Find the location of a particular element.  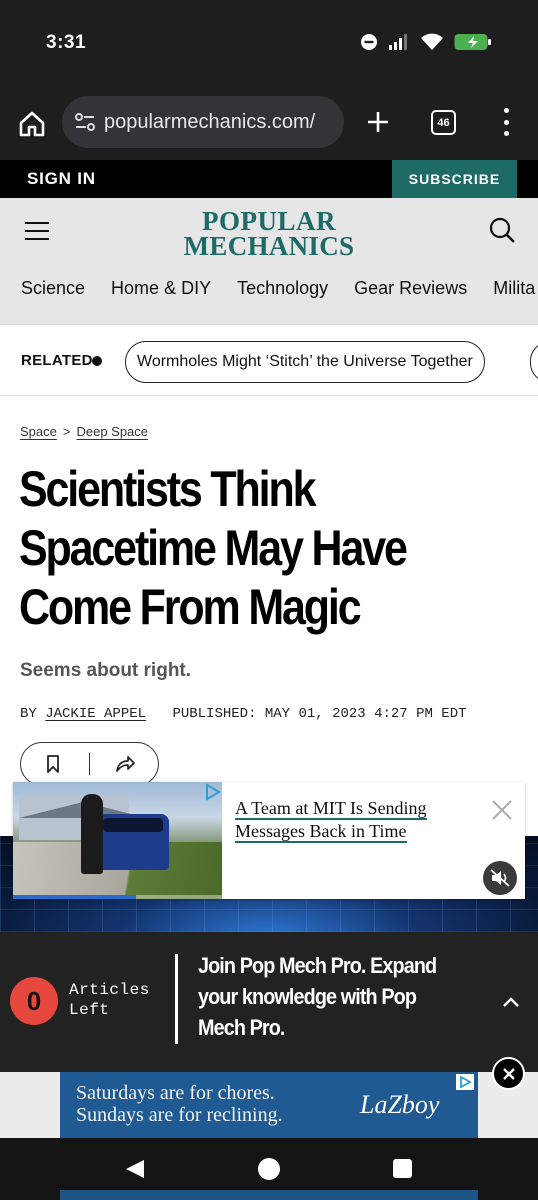

battery-charging-icon is located at coordinates (472, 42).